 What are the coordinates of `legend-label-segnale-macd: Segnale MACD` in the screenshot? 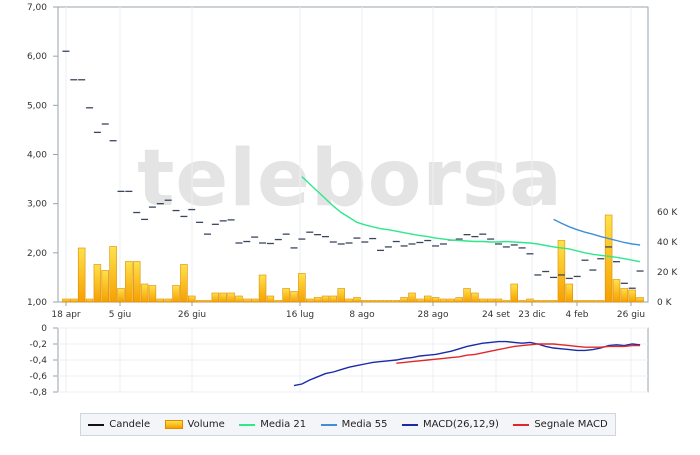 It's located at (571, 424).